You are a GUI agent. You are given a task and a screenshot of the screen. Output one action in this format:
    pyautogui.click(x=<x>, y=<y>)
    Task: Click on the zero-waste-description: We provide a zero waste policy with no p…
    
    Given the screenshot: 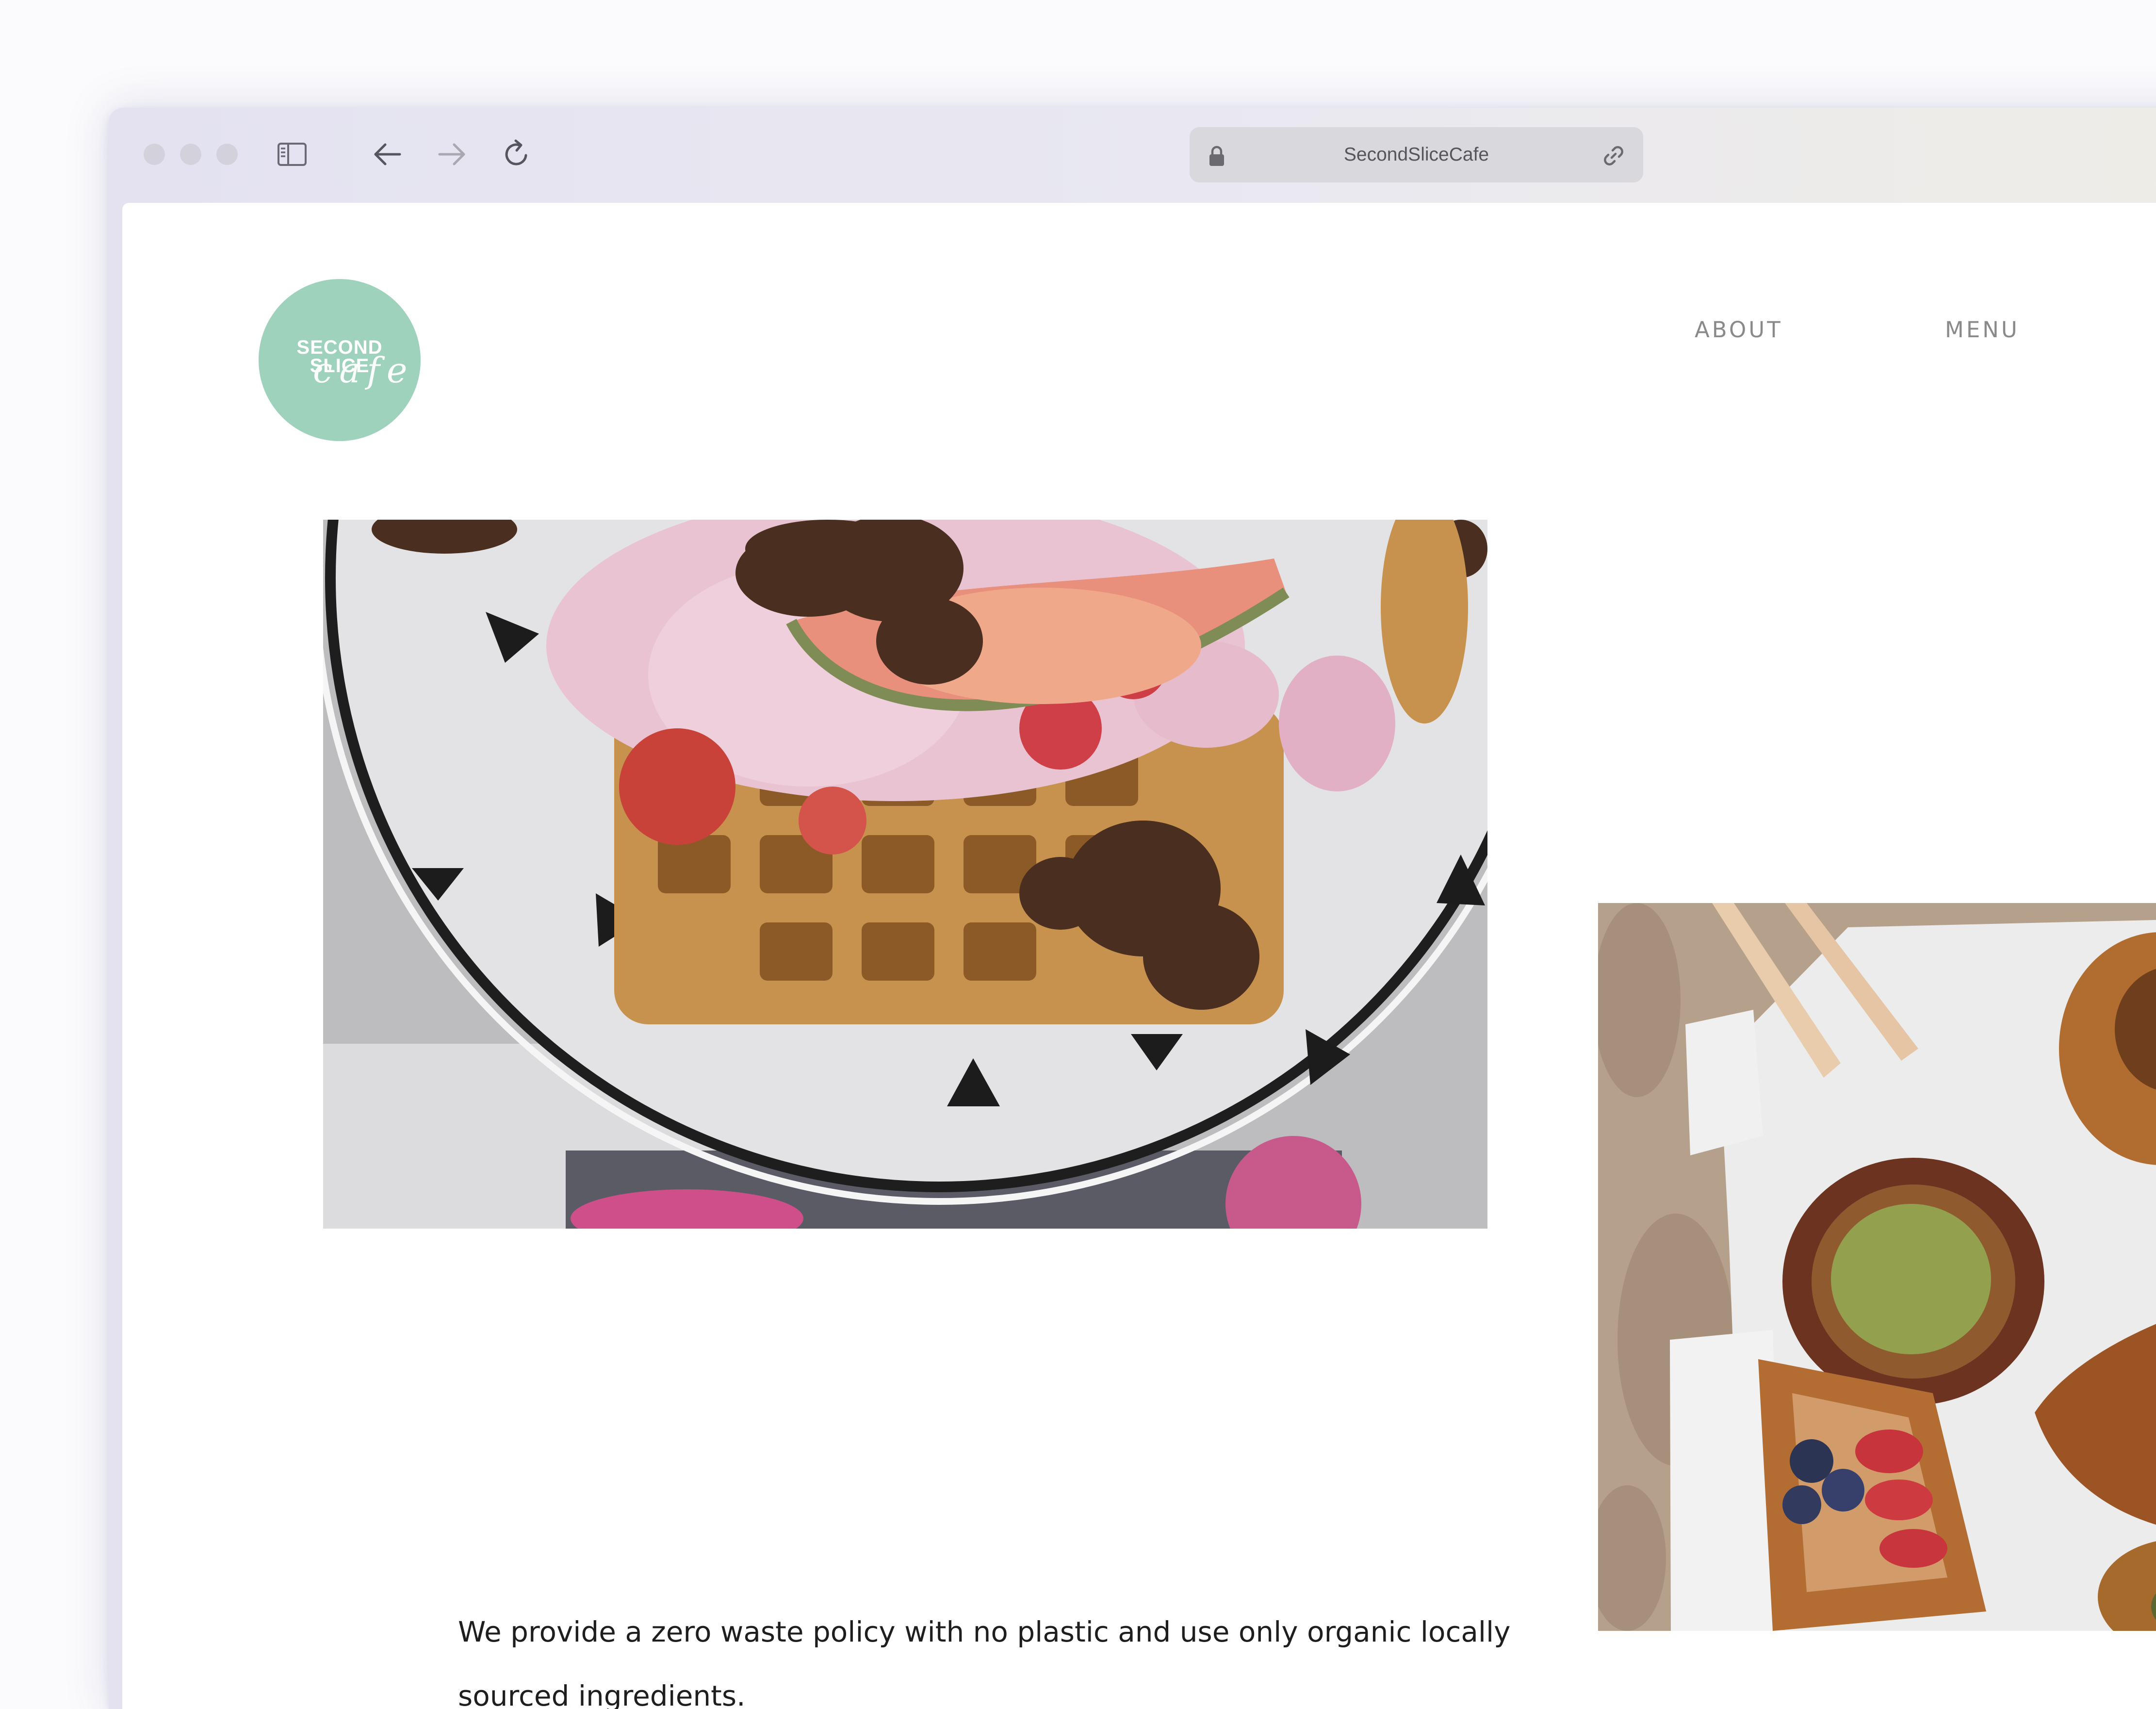 What is the action you would take?
    pyautogui.click(x=984, y=1662)
    